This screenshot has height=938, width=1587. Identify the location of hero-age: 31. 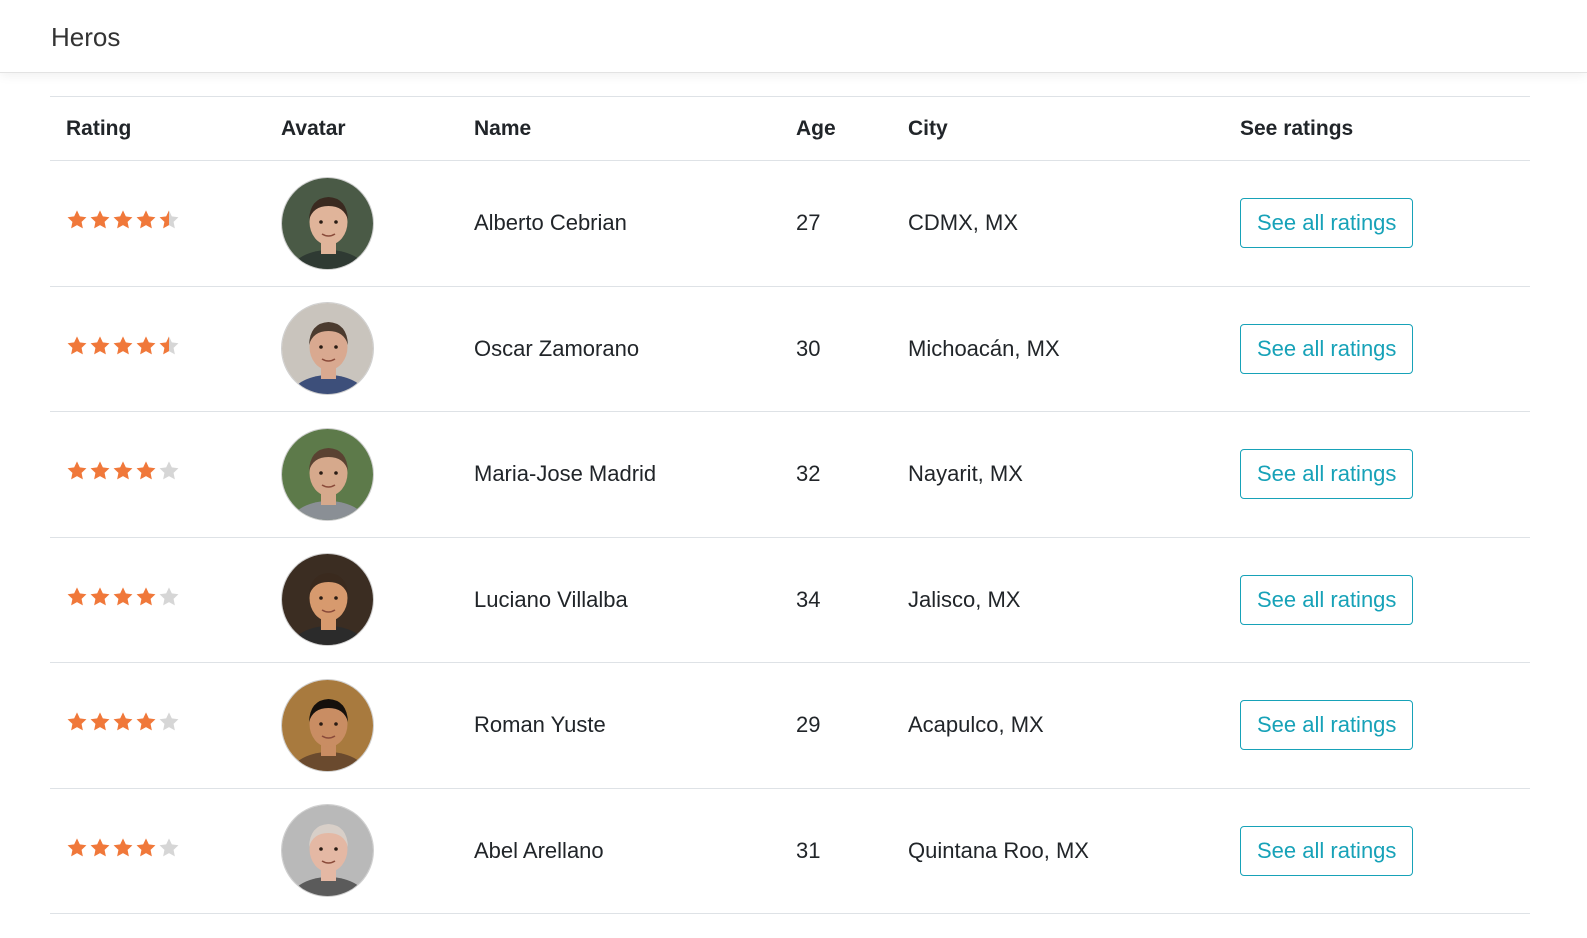
(808, 850).